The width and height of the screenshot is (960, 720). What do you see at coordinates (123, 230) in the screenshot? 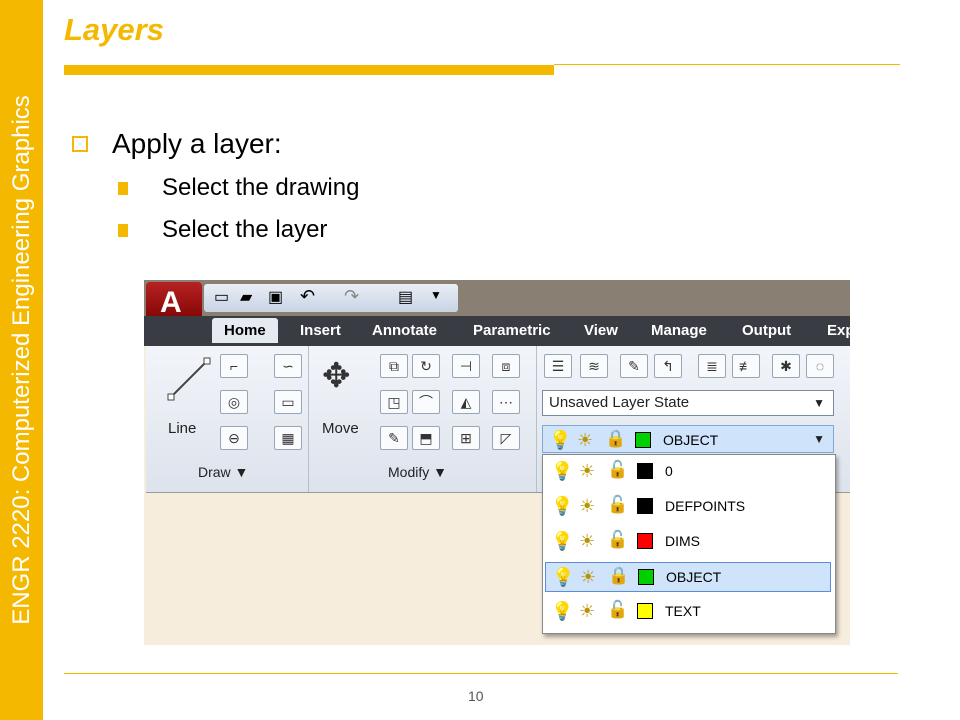
I see `filled-square-bullet-icon` at bounding box center [123, 230].